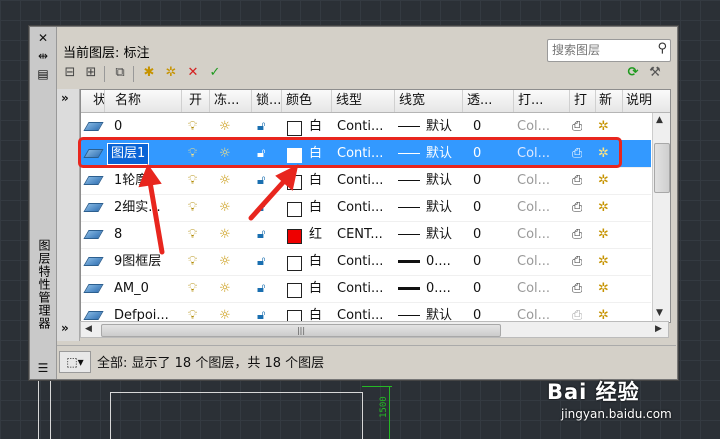 The width and height of the screenshot is (720, 439). What do you see at coordinates (218, 209) in the screenshot?
I see `annotation-arrows` at bounding box center [218, 209].